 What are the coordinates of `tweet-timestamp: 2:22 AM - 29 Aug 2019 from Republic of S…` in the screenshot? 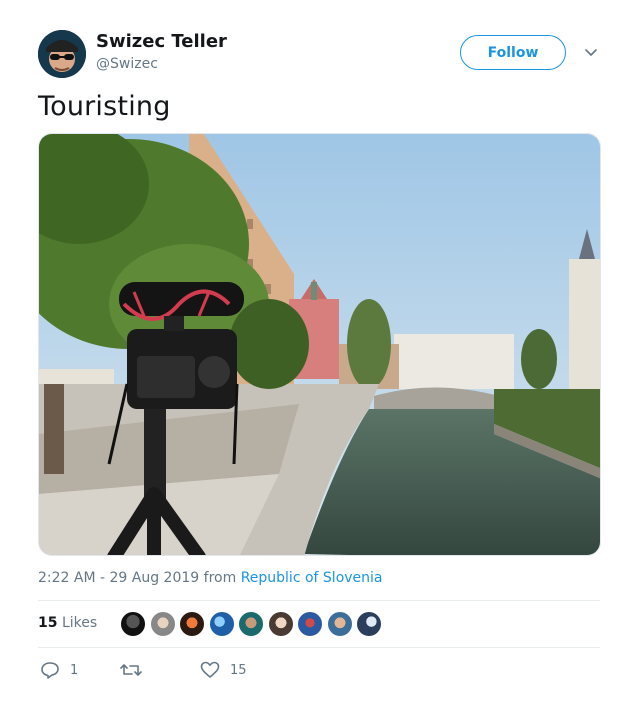 It's located at (210, 578).